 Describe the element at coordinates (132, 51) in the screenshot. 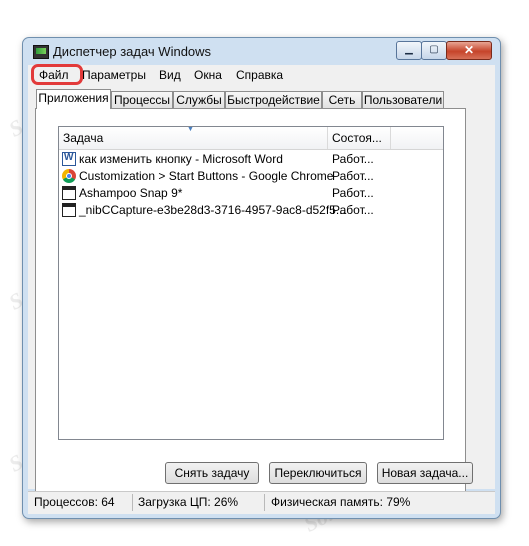

I see `window-title: Диспетчер задач Windows` at that location.